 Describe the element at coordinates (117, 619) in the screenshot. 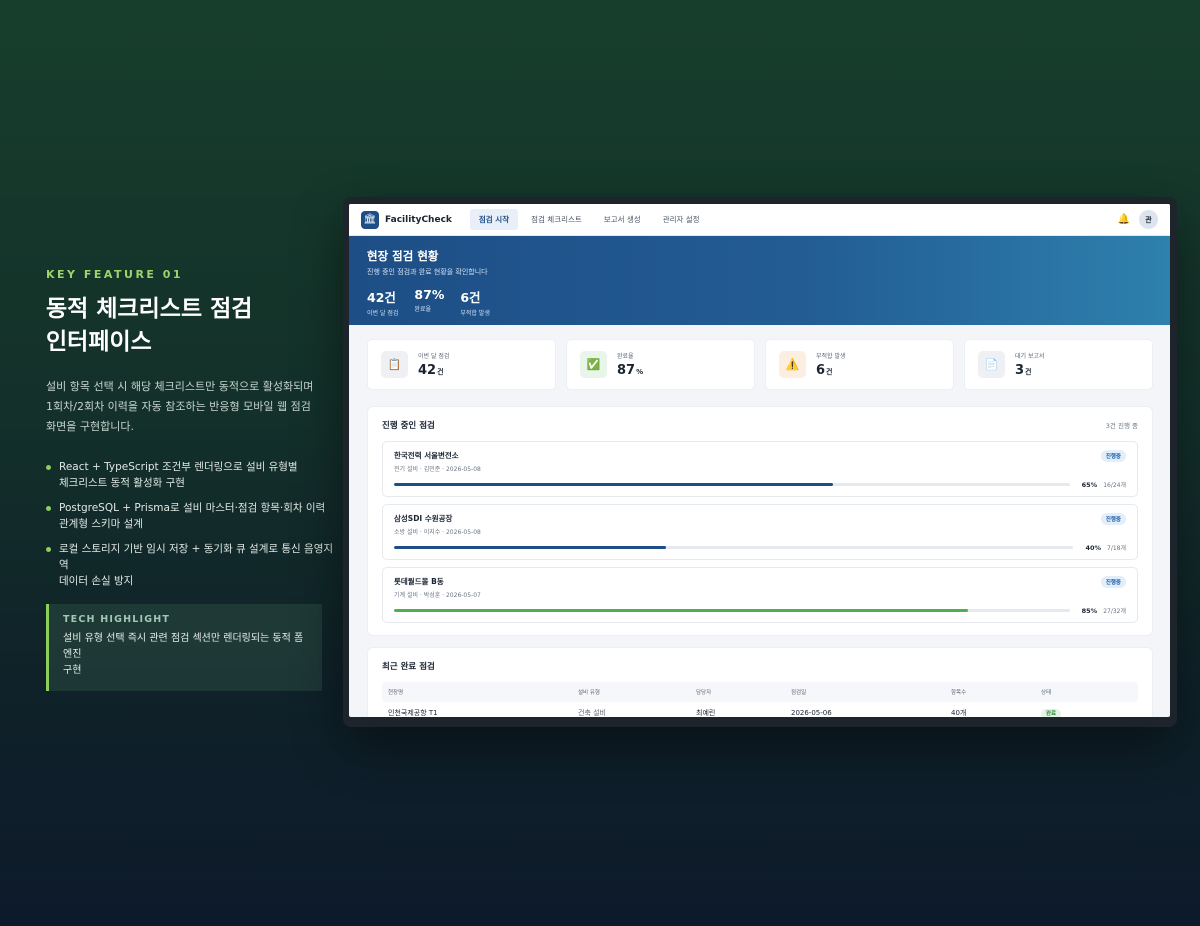

I see `tech-highlight-title: TECH HIGHLIGHT` at that location.